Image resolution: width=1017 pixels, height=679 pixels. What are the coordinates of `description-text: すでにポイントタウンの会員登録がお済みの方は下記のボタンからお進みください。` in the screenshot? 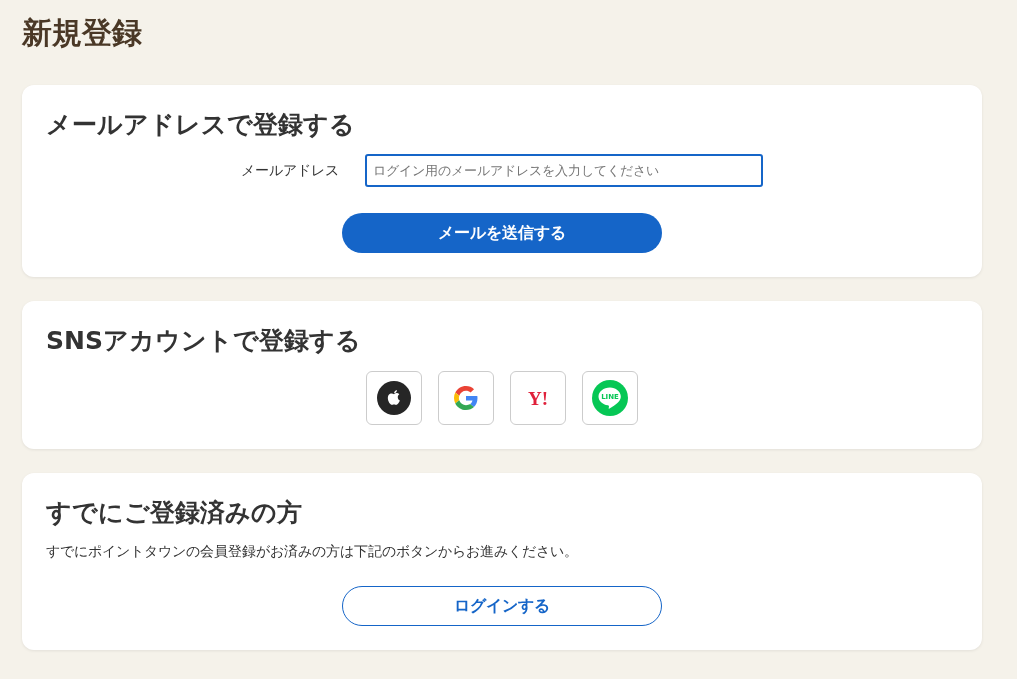 It's located at (312, 551).